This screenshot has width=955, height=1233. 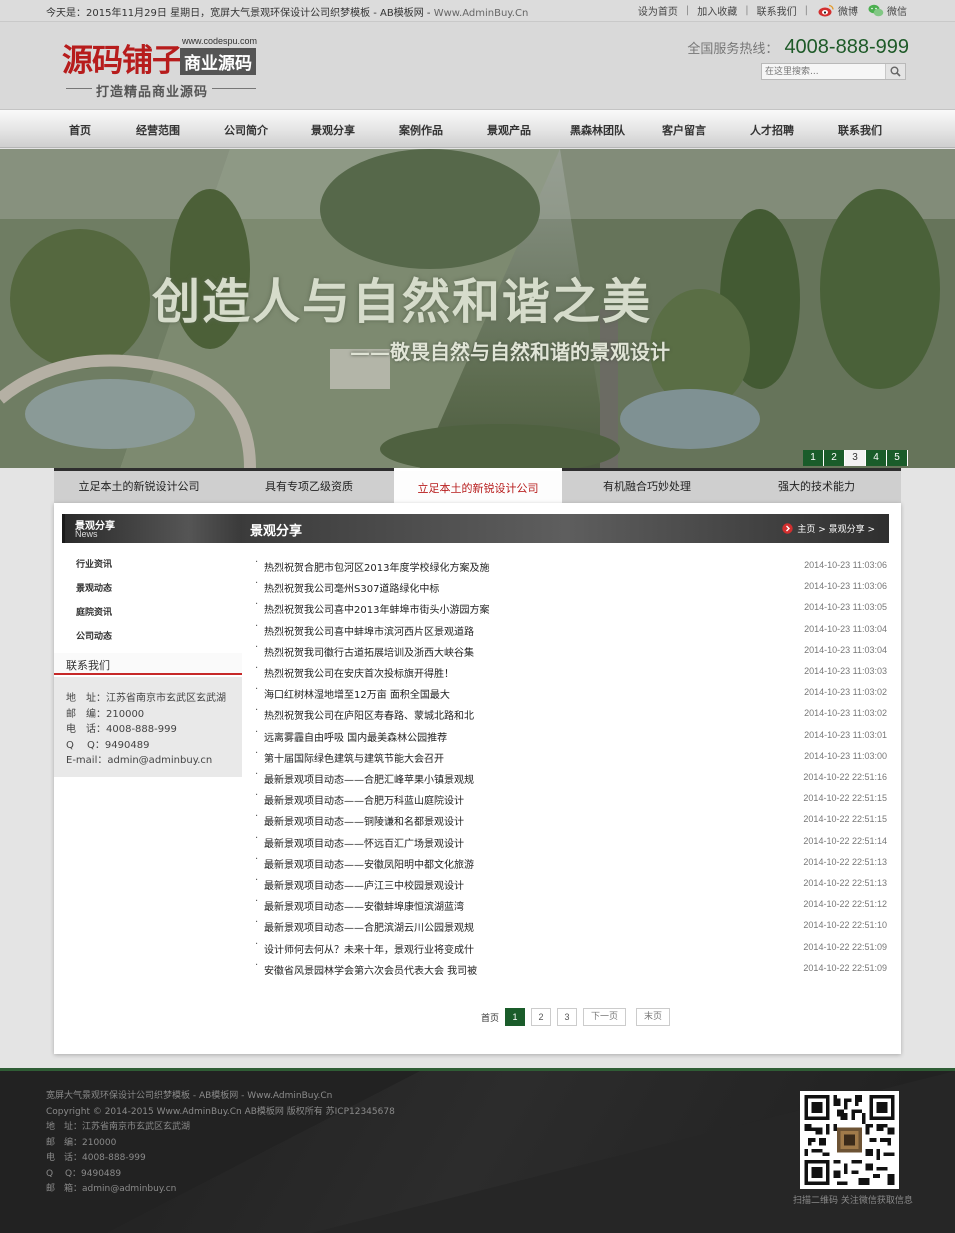 What do you see at coordinates (647, 487) in the screenshot?
I see `feature-tab-4: 有机融合巧妙处理` at bounding box center [647, 487].